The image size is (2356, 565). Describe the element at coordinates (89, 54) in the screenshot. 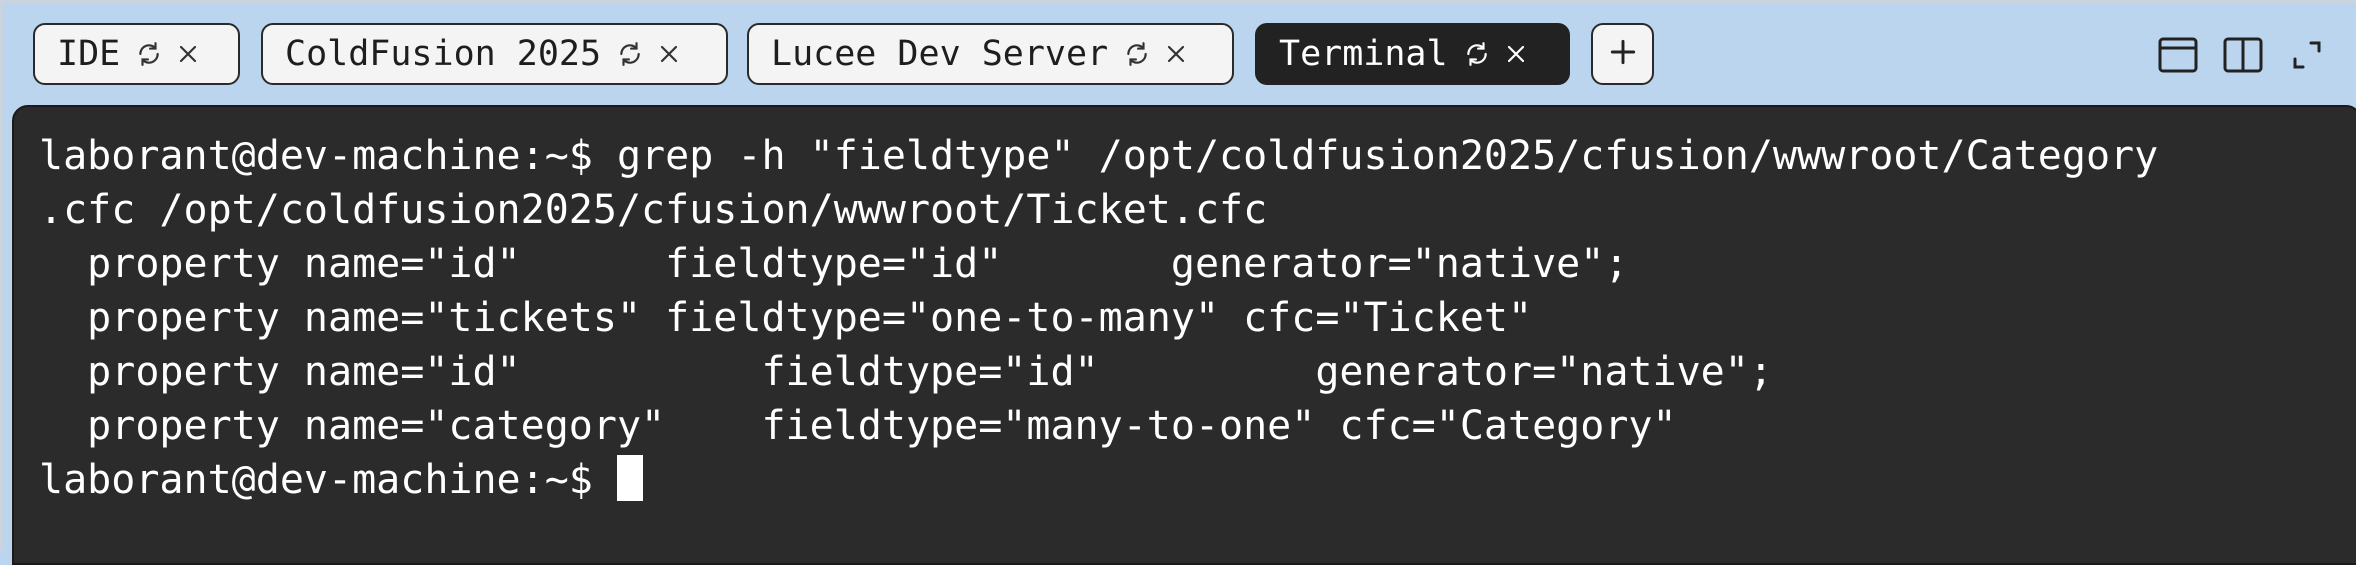

I see `tab-label: IDE` at that location.